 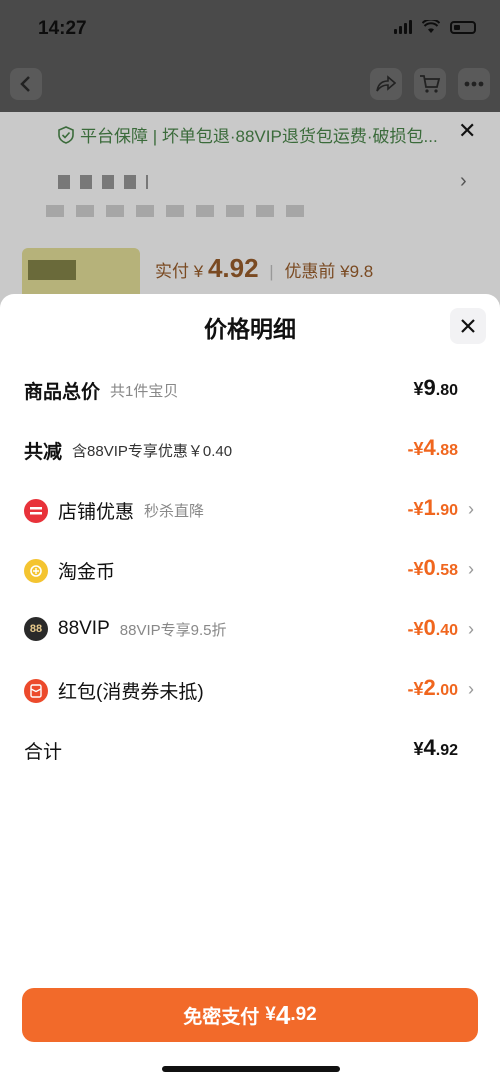 What do you see at coordinates (103, 182) in the screenshot?
I see `address-redacted` at bounding box center [103, 182].